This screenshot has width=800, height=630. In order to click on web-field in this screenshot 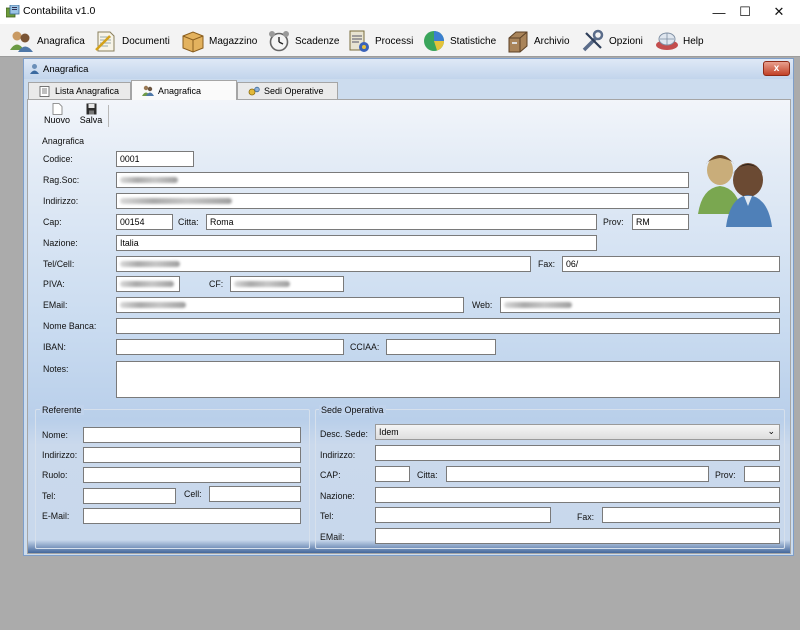, I will do `click(640, 305)`.